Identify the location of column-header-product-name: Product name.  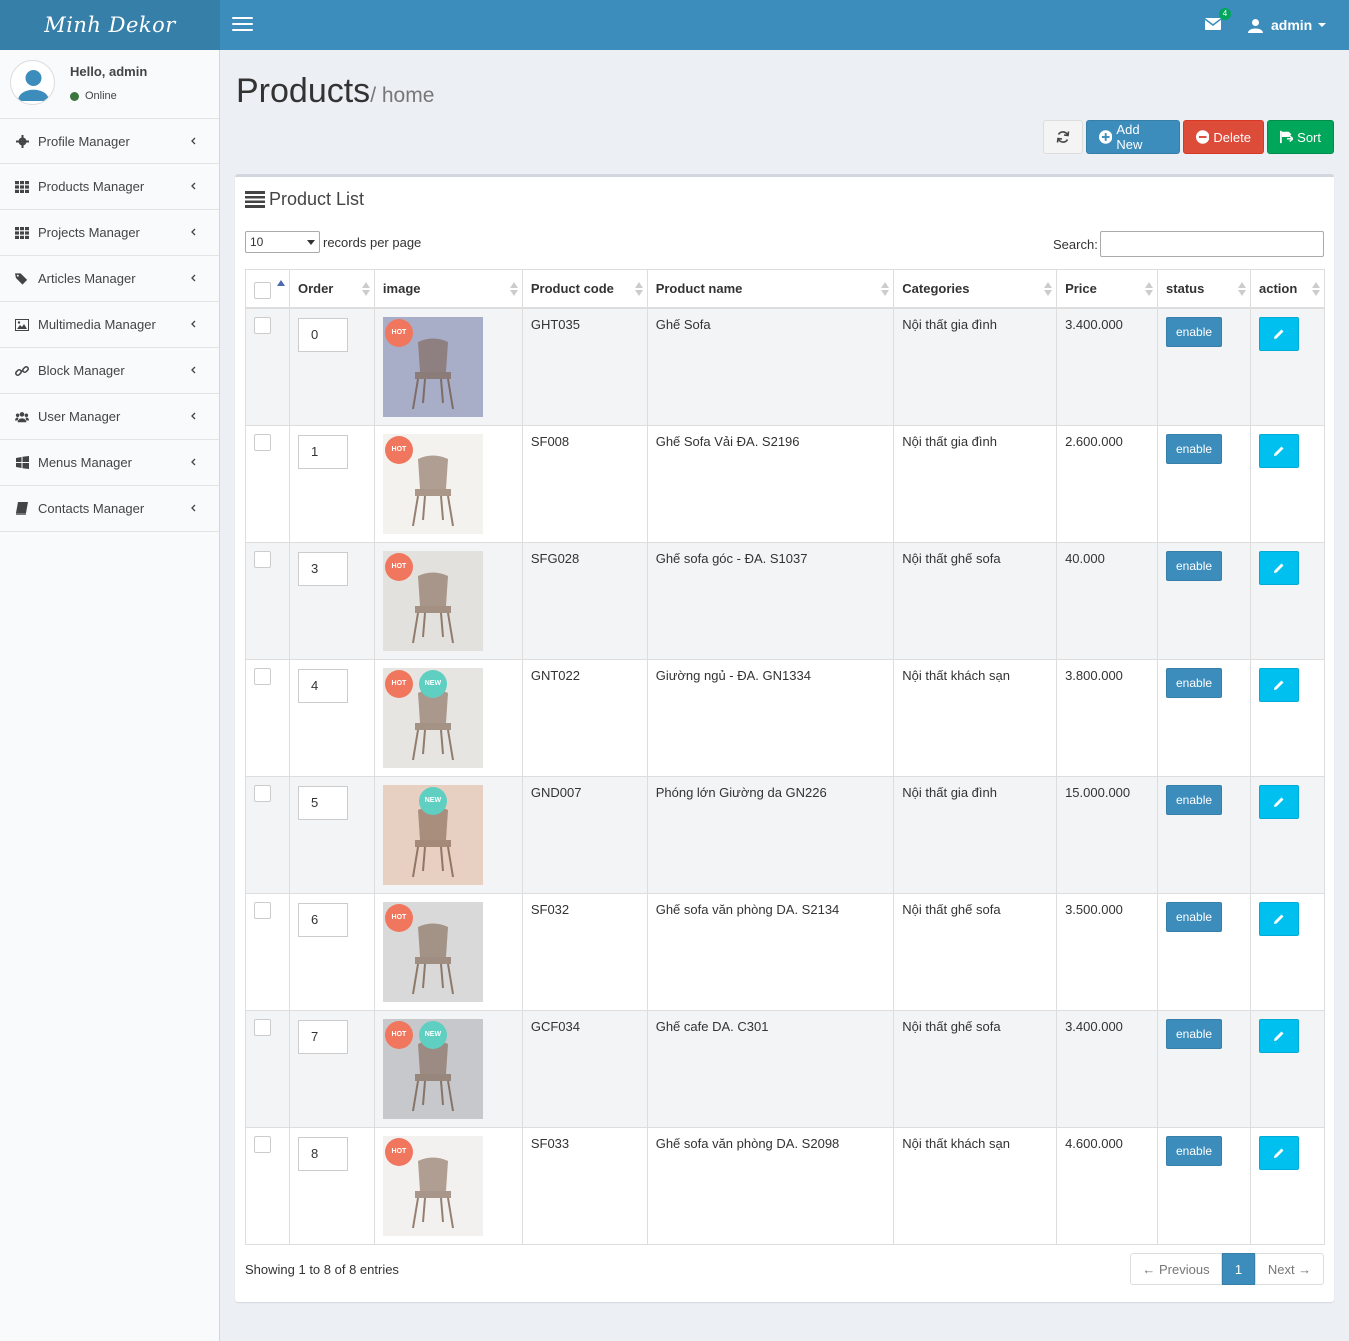
(770, 289).